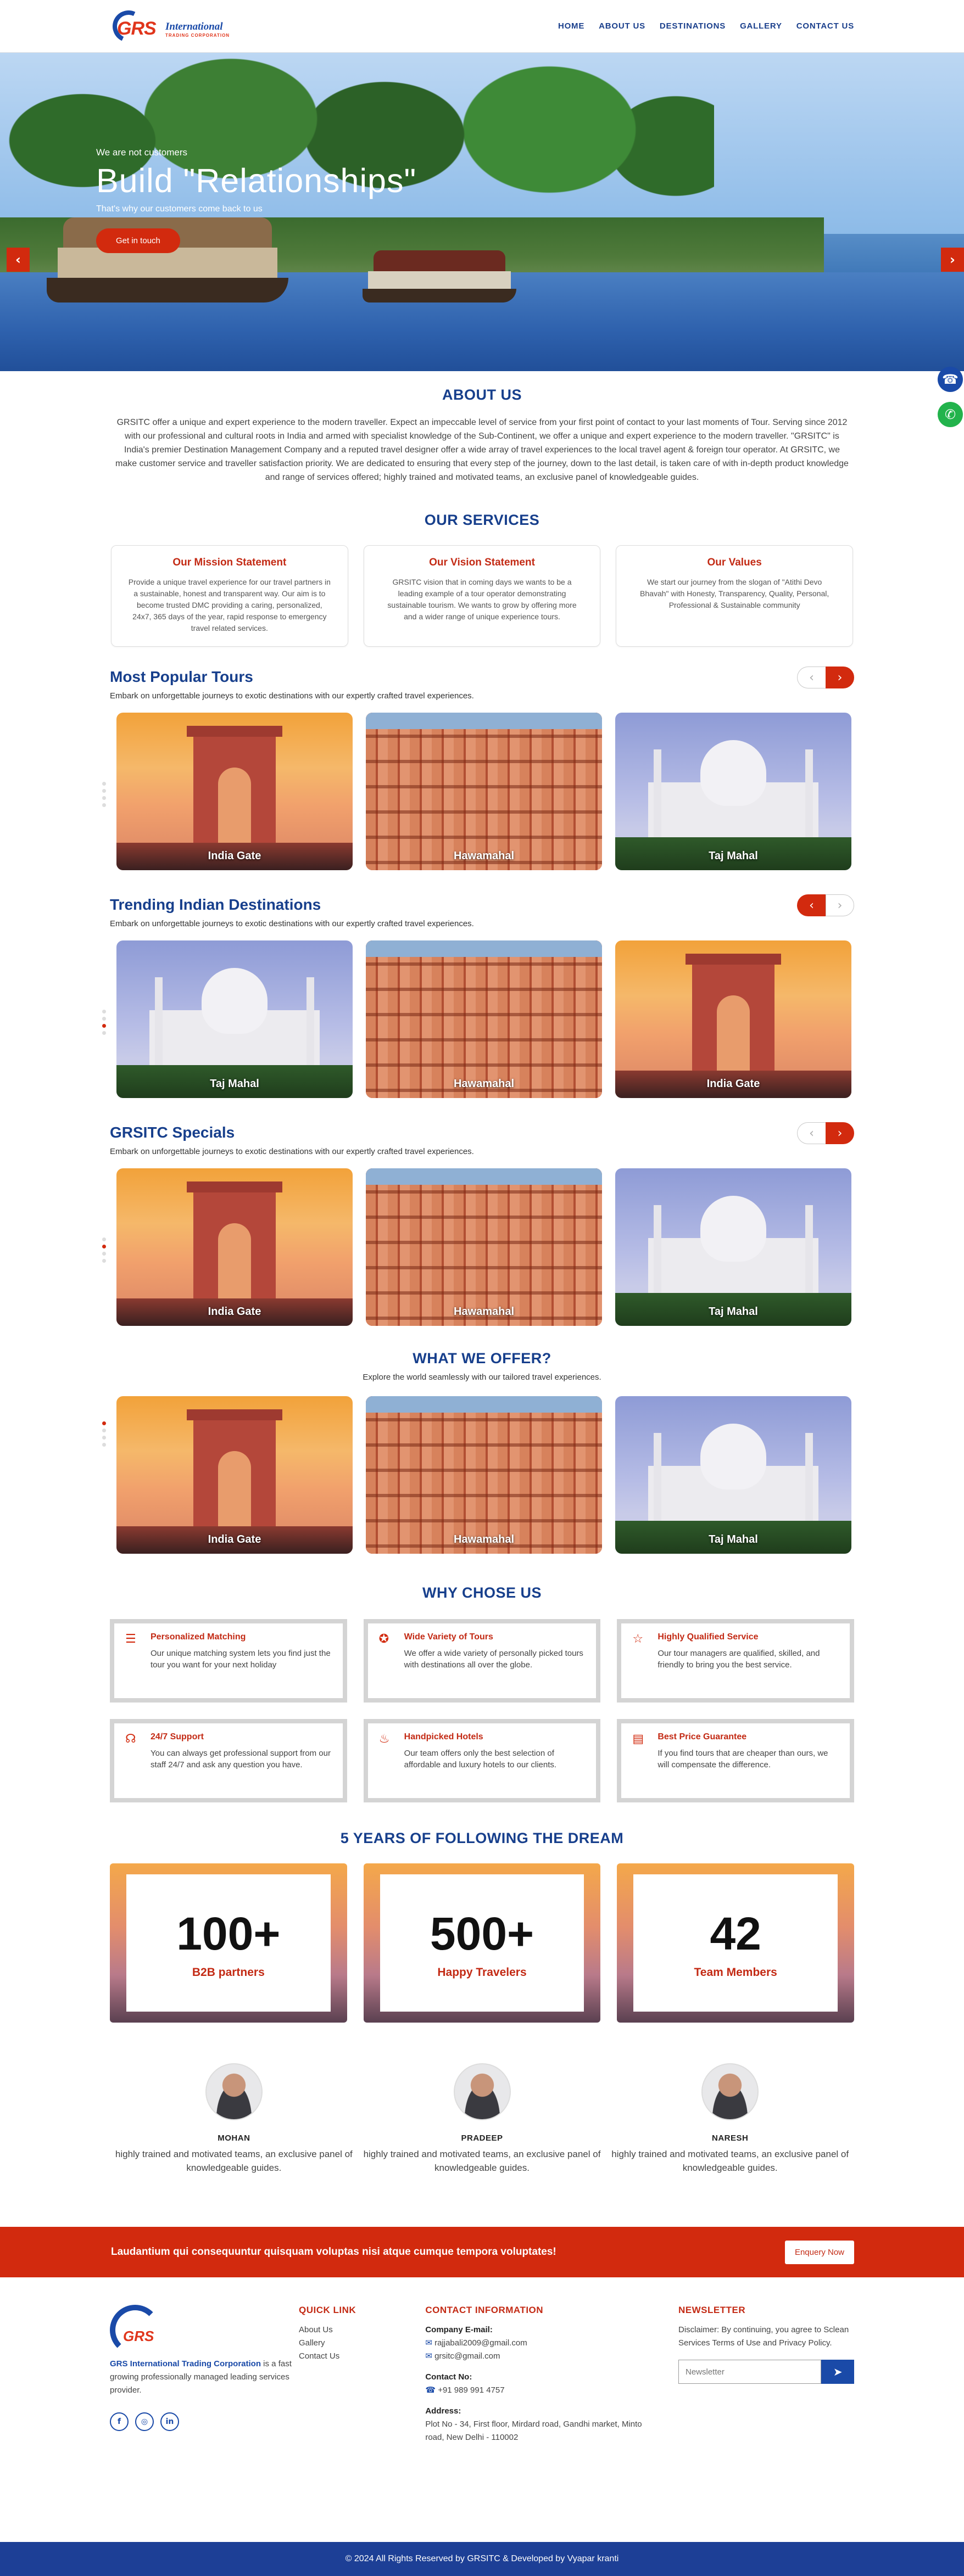 The height and width of the screenshot is (2576, 964). Describe the element at coordinates (482, 1943) in the screenshot. I see `stat-card: 500+ Happy Travelers` at that location.